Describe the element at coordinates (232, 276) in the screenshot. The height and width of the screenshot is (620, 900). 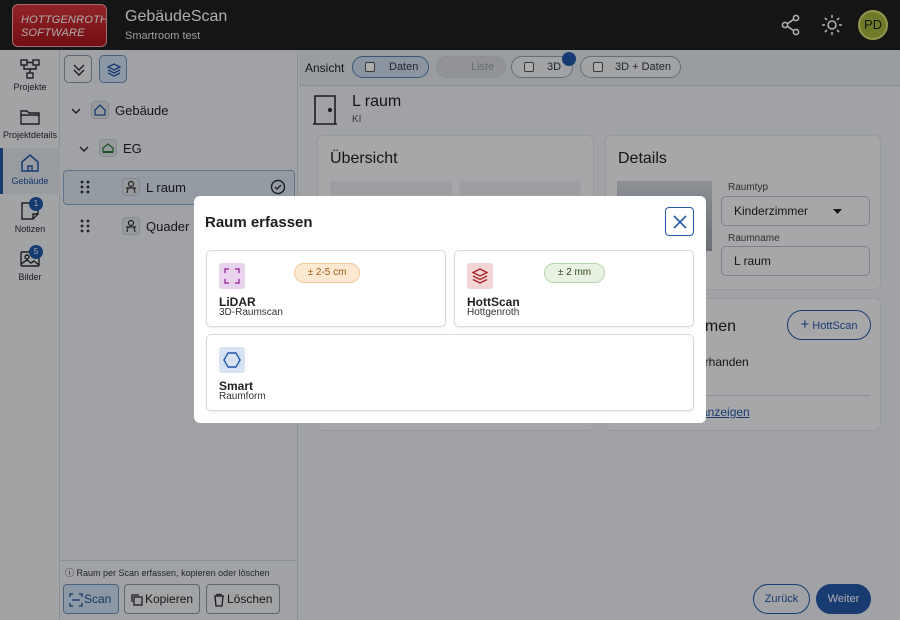
I see `scan-frame-icon` at that location.